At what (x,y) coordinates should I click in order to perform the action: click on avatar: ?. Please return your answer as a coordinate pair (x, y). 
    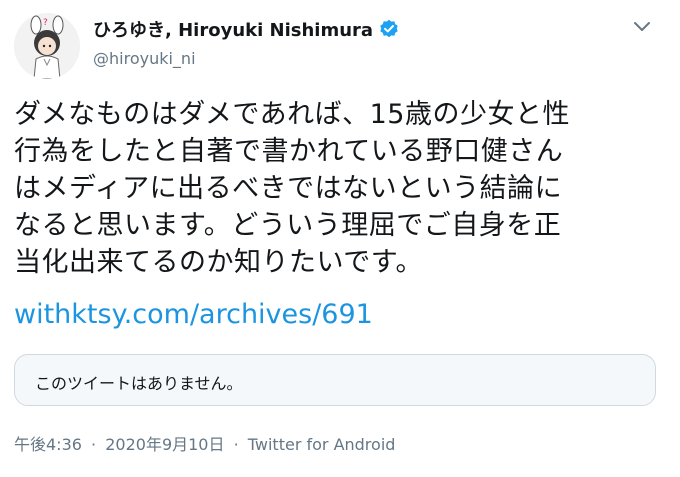
    Looking at the image, I should click on (47, 46).